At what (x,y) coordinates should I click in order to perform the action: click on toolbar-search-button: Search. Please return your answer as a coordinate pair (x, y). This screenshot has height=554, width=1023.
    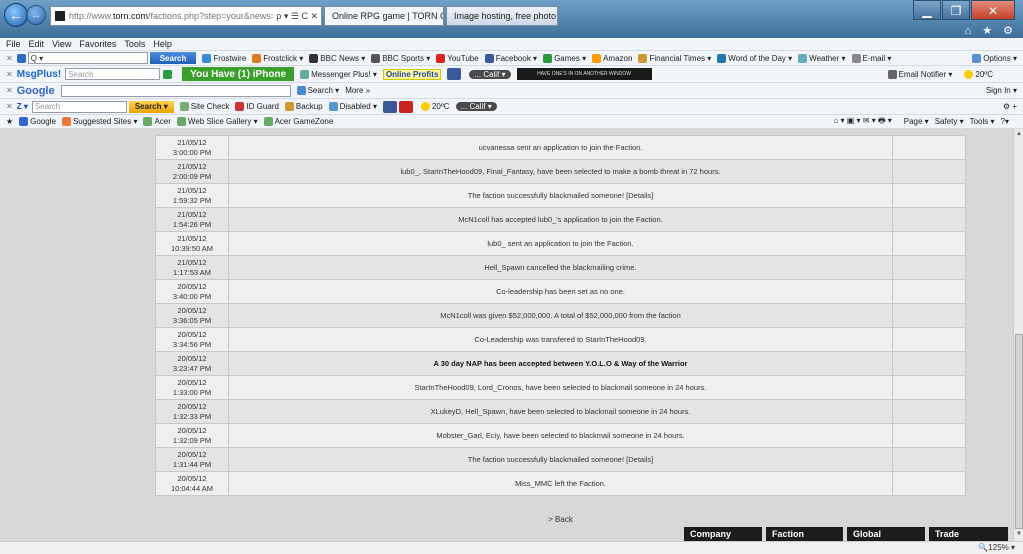
    Looking at the image, I should click on (173, 58).